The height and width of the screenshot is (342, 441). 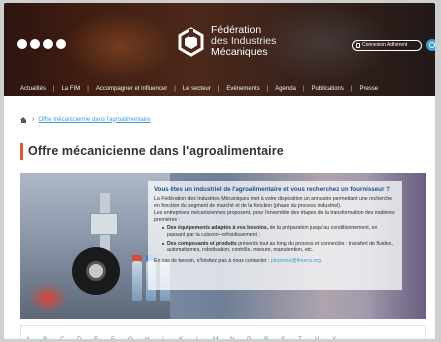 I want to click on bottle-cap, so click(x=137, y=258).